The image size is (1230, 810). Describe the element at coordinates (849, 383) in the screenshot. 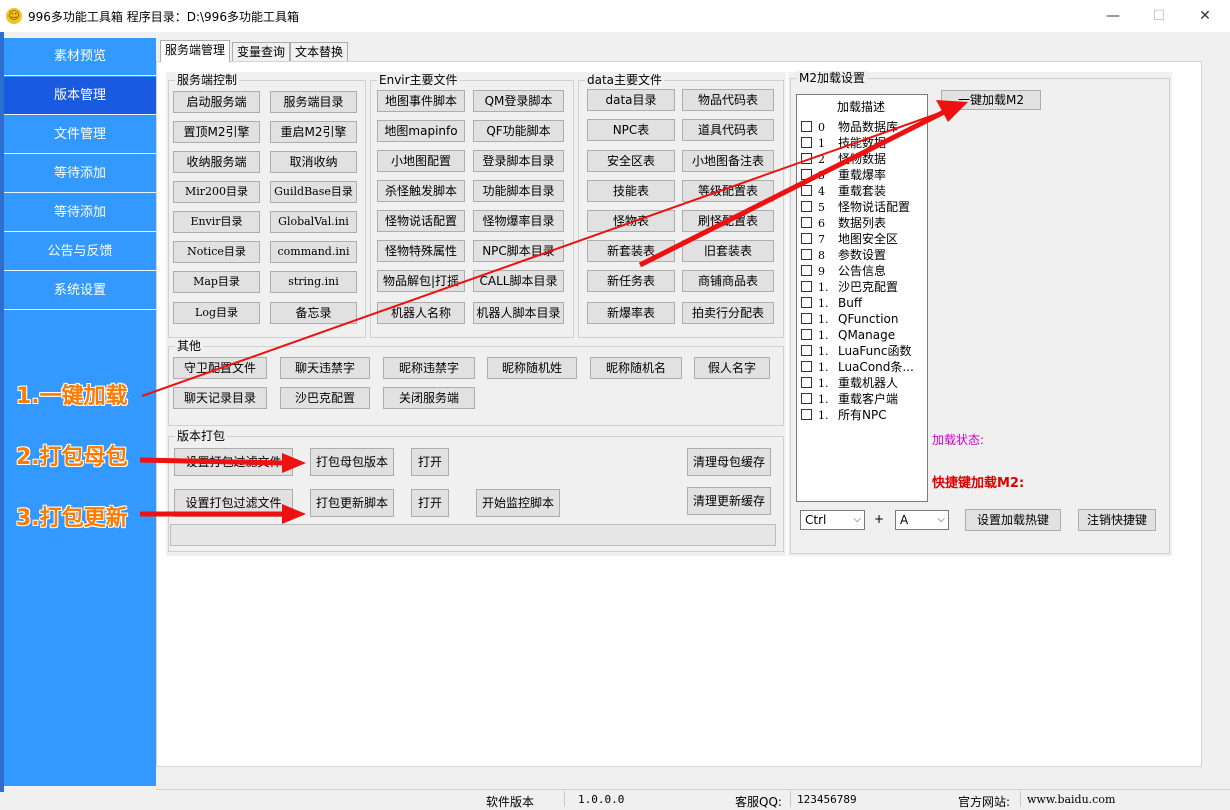

I see `list-item: 1. 重载机器人` at that location.